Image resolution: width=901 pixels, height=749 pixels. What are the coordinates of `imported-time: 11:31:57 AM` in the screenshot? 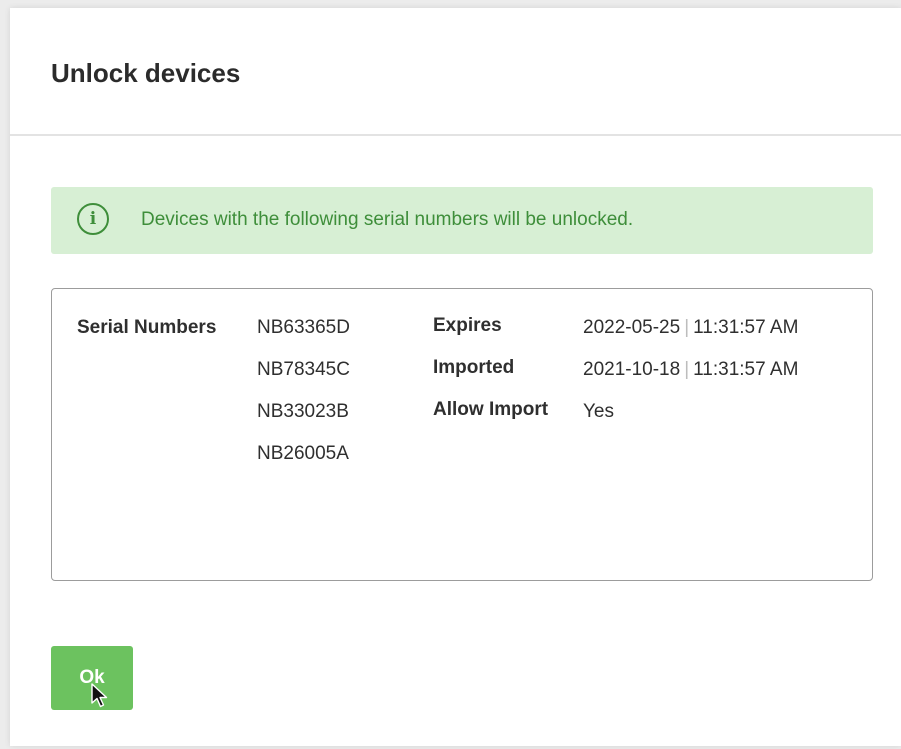 It's located at (746, 369).